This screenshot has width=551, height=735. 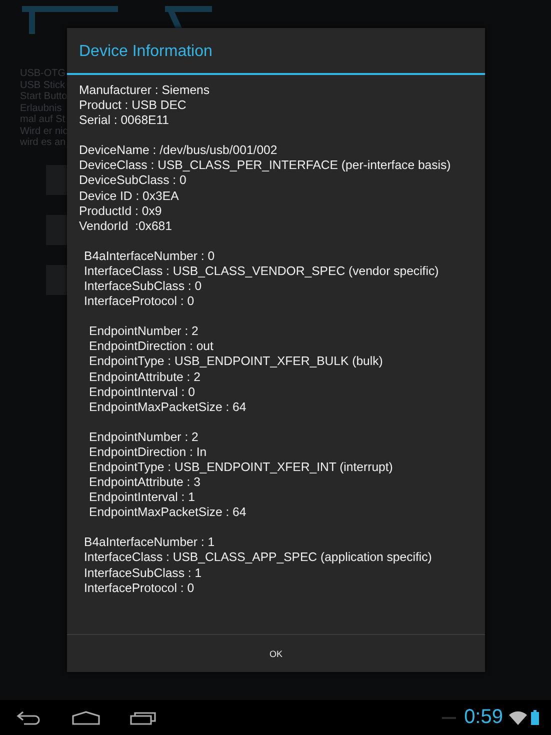 What do you see at coordinates (125, 226) in the screenshot?
I see `info-line: VendorId :0x681` at bounding box center [125, 226].